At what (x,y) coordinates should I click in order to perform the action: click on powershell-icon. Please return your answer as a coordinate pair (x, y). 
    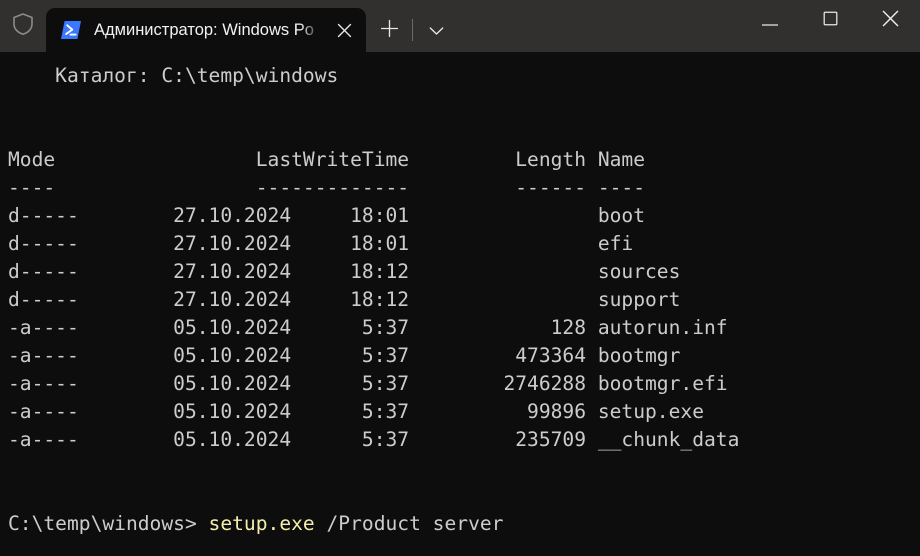
    Looking at the image, I should click on (71, 30).